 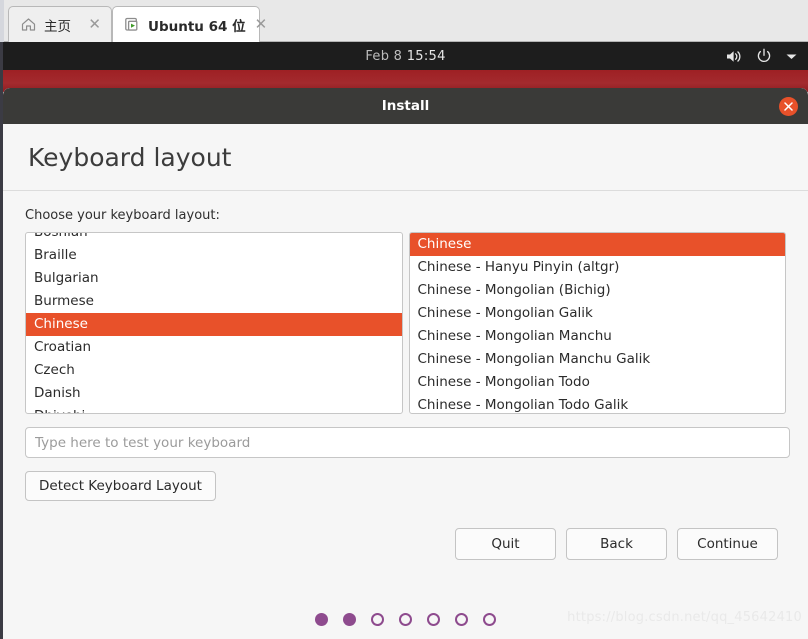 What do you see at coordinates (214, 301) in the screenshot?
I see `list-item: Burmese` at bounding box center [214, 301].